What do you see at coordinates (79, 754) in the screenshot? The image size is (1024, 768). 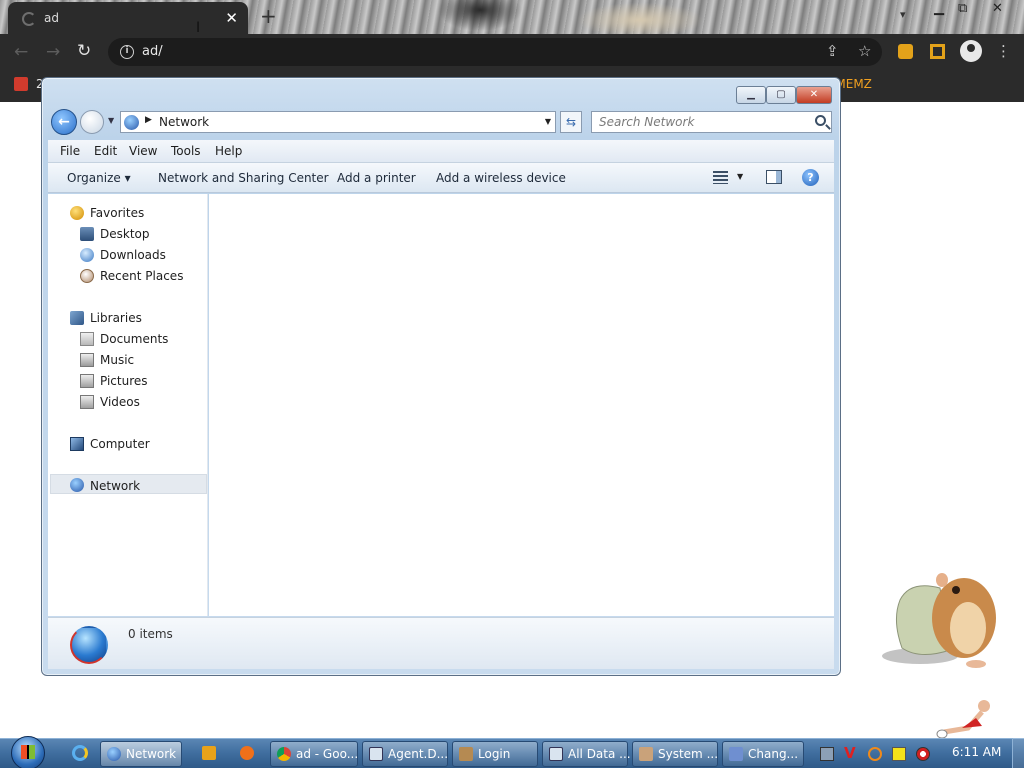 I see `internet-explorer-icon` at bounding box center [79, 754].